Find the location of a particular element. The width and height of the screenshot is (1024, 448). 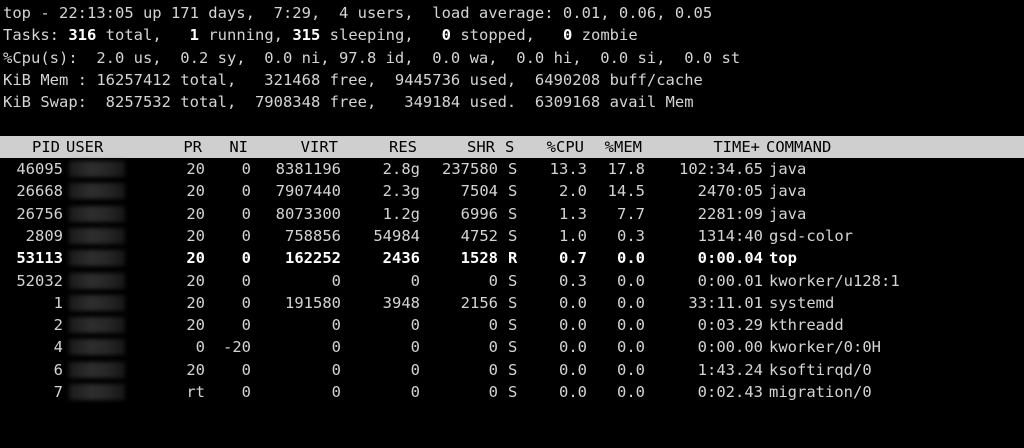

process-row: 1 20 0 191580 3948 2156 S 0.0 0.0 33:11.01 systemd is located at coordinates (513, 303).